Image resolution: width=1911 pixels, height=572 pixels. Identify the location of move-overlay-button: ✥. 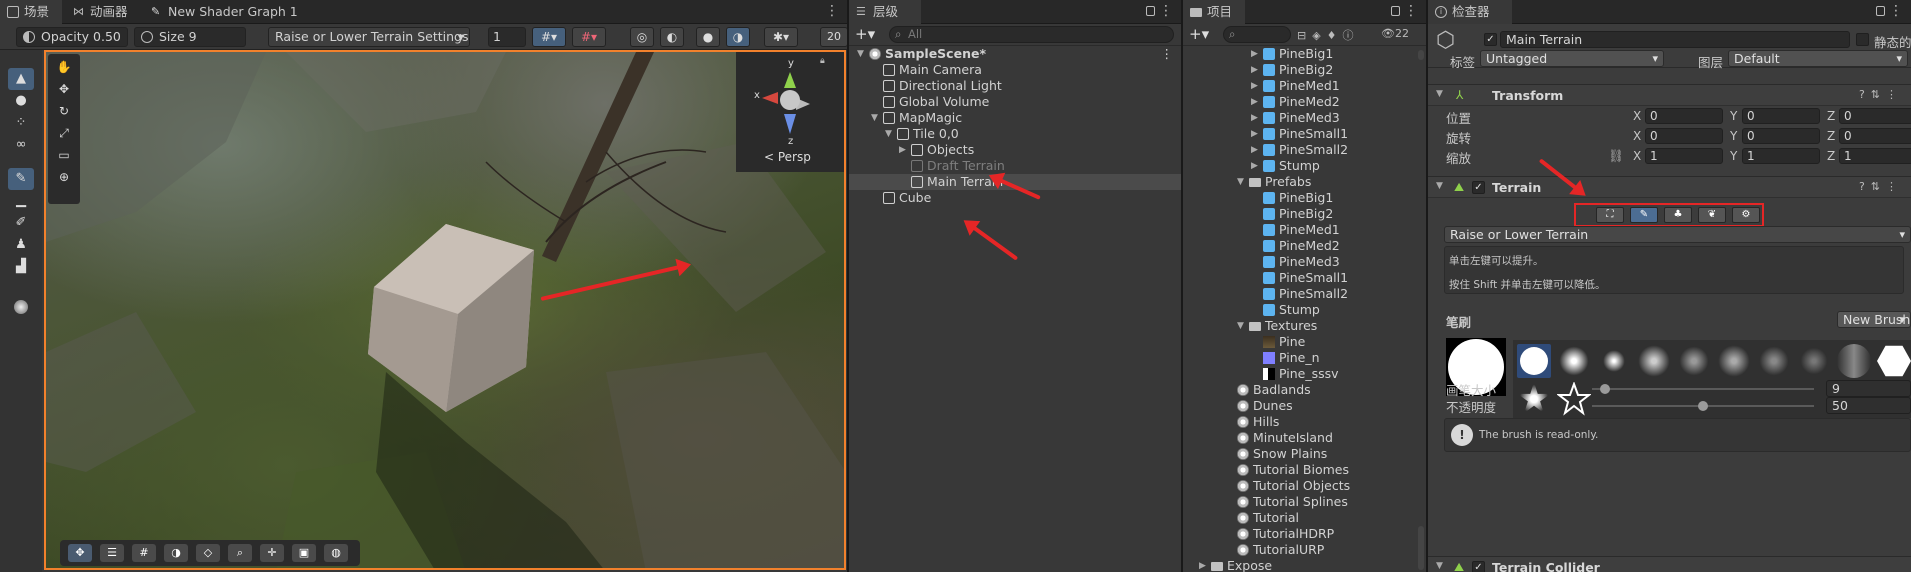
(80, 553).